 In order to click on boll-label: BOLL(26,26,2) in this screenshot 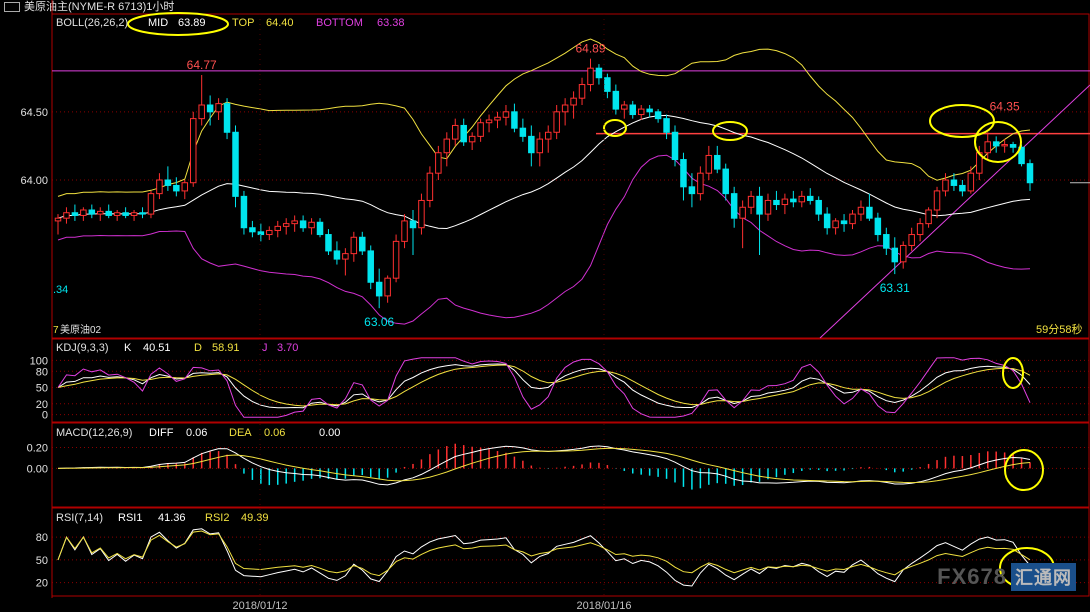, I will do `click(92, 23)`.